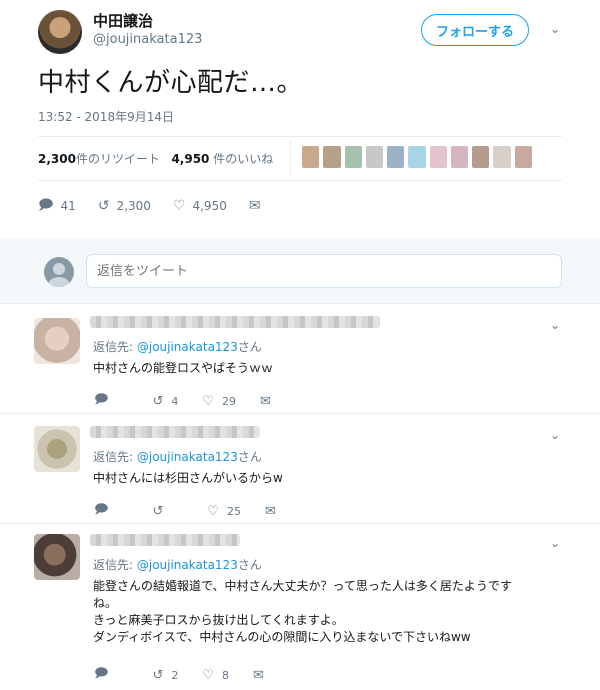 The width and height of the screenshot is (600, 690). What do you see at coordinates (167, 511) in the screenshot?
I see `retweet-button: ↺` at bounding box center [167, 511].